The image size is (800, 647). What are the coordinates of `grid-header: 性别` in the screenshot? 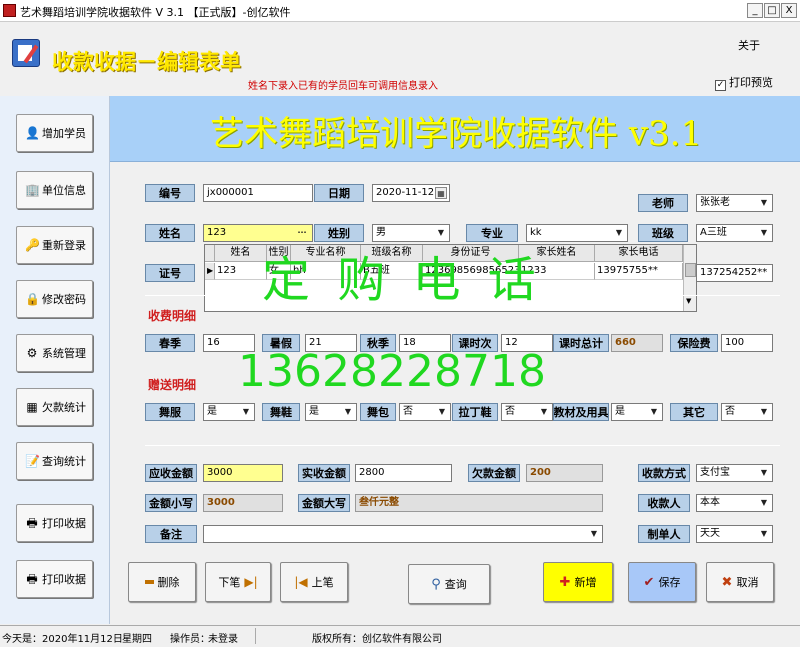 It's located at (279, 253).